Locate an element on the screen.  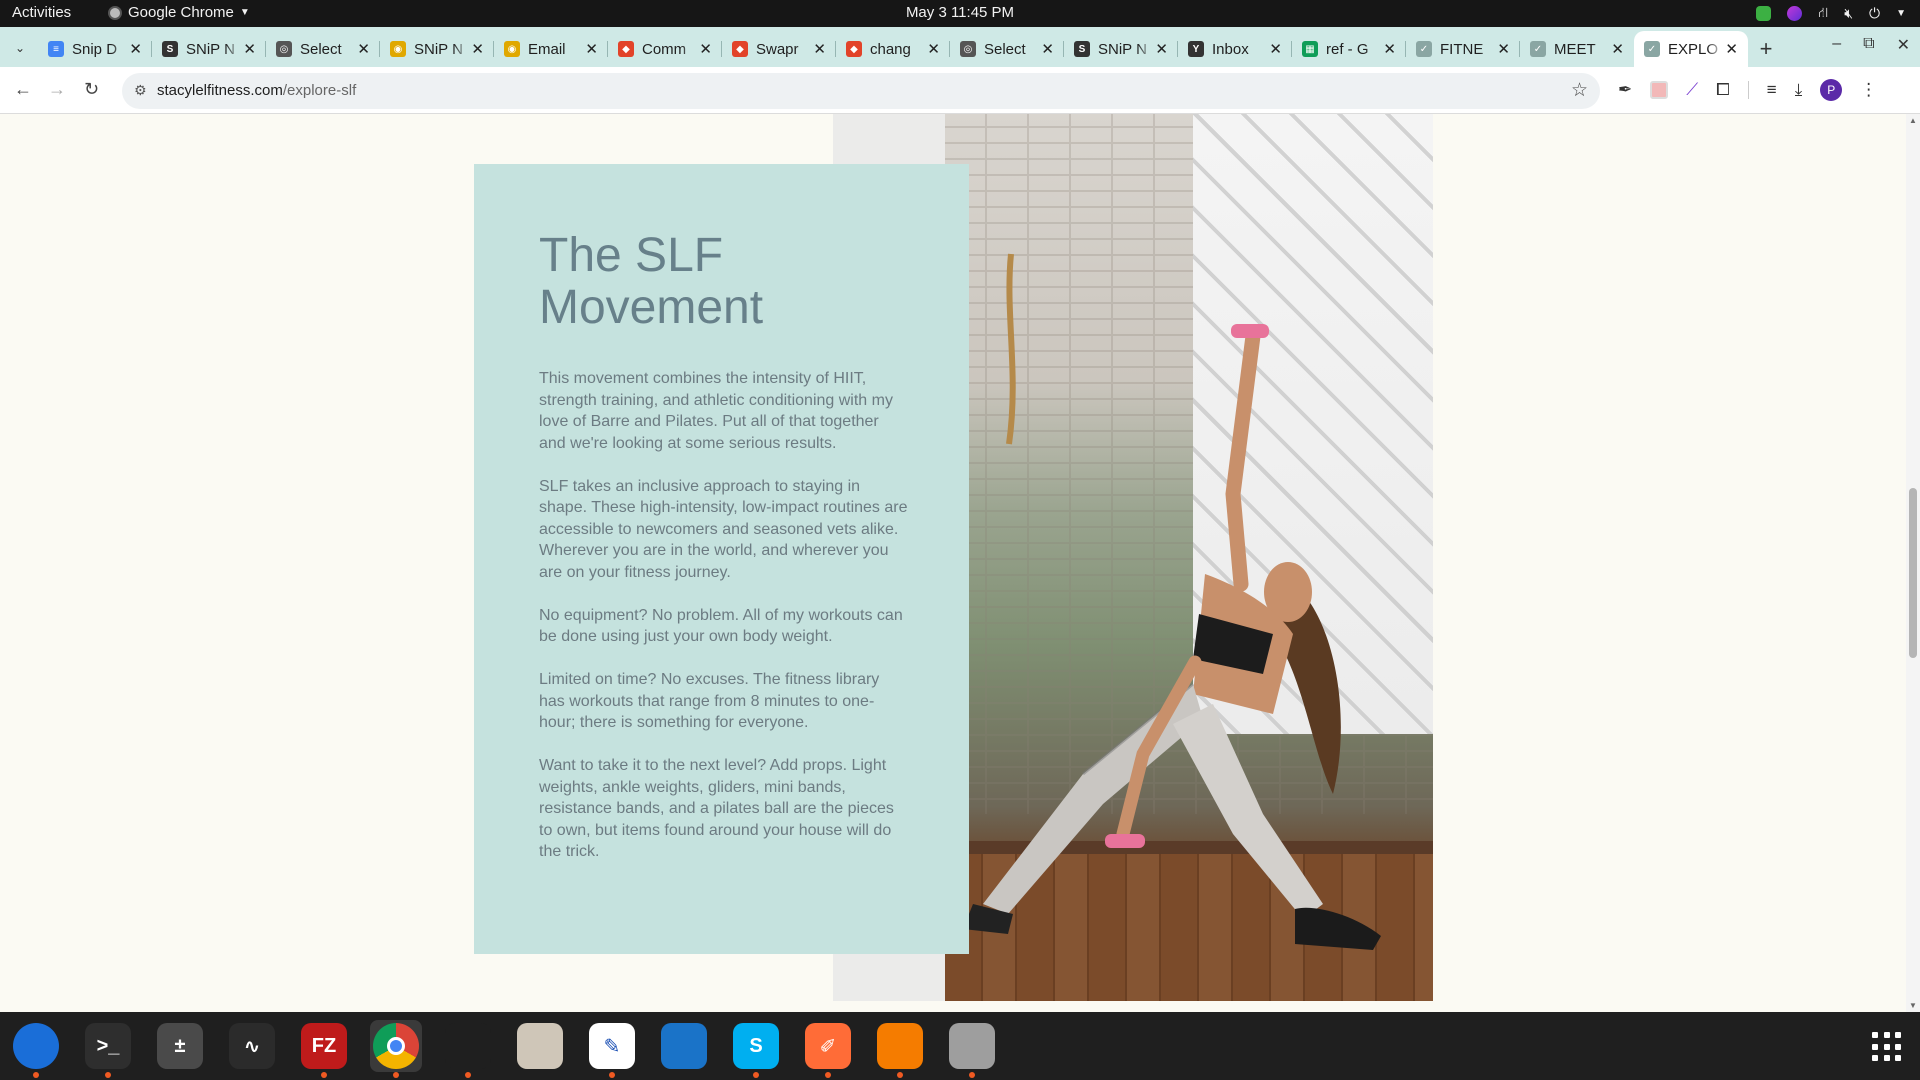
back-icon: ← is located at coordinates (23, 89).